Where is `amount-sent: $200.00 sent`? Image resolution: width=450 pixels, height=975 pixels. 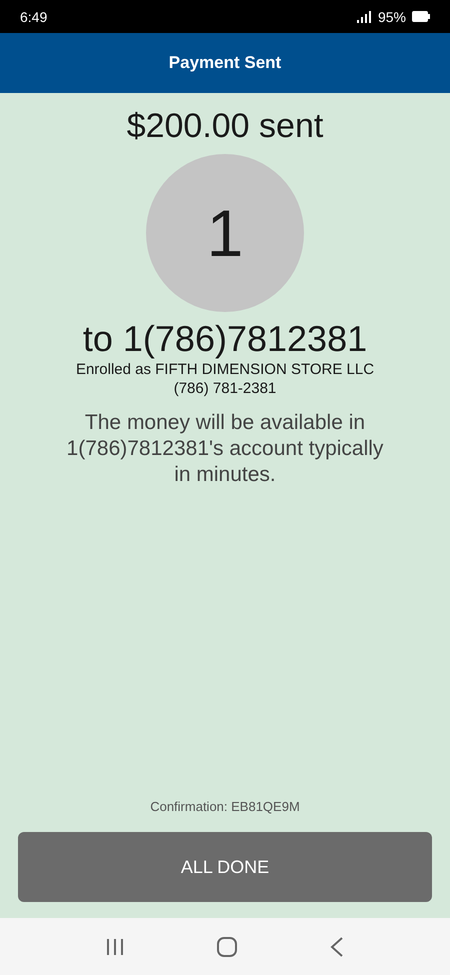 amount-sent: $200.00 sent is located at coordinates (225, 126).